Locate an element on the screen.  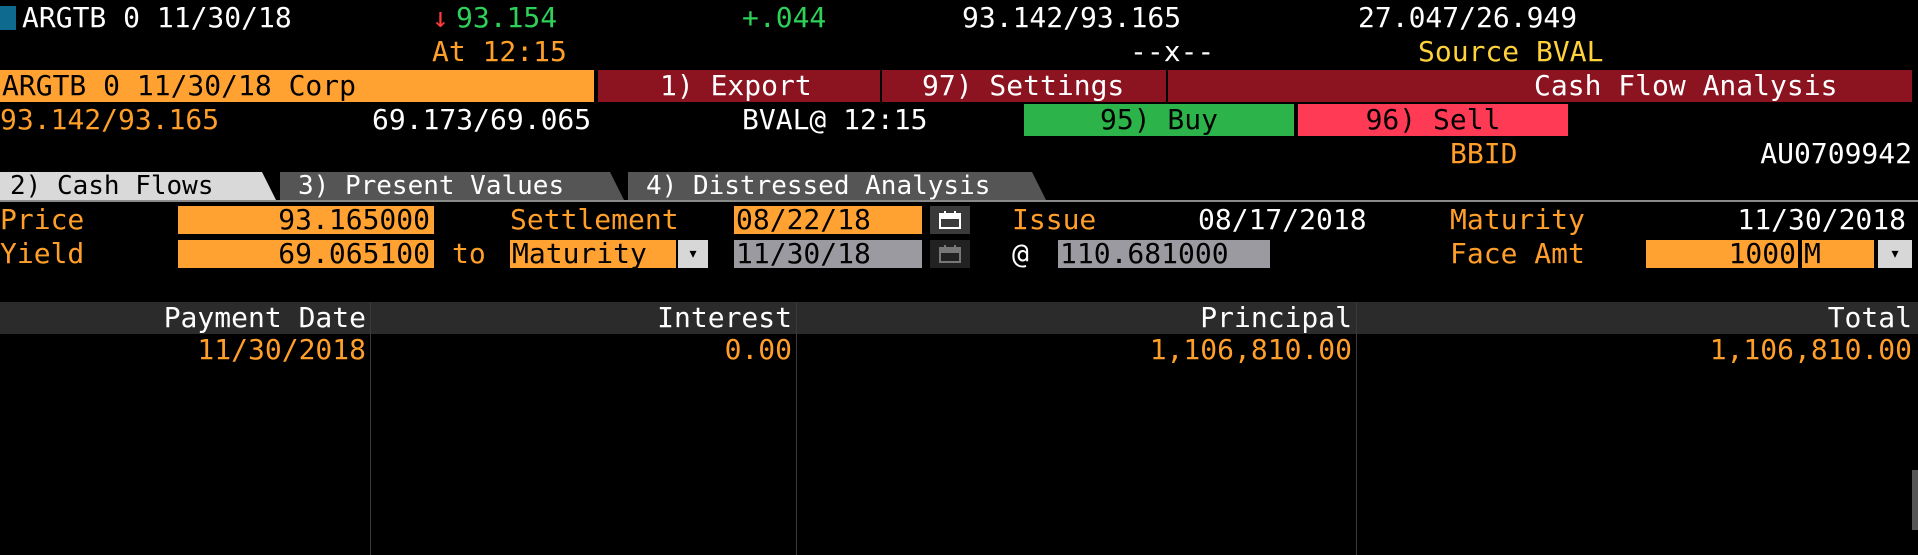
settings-button: 97) Settings is located at coordinates (1023, 86).